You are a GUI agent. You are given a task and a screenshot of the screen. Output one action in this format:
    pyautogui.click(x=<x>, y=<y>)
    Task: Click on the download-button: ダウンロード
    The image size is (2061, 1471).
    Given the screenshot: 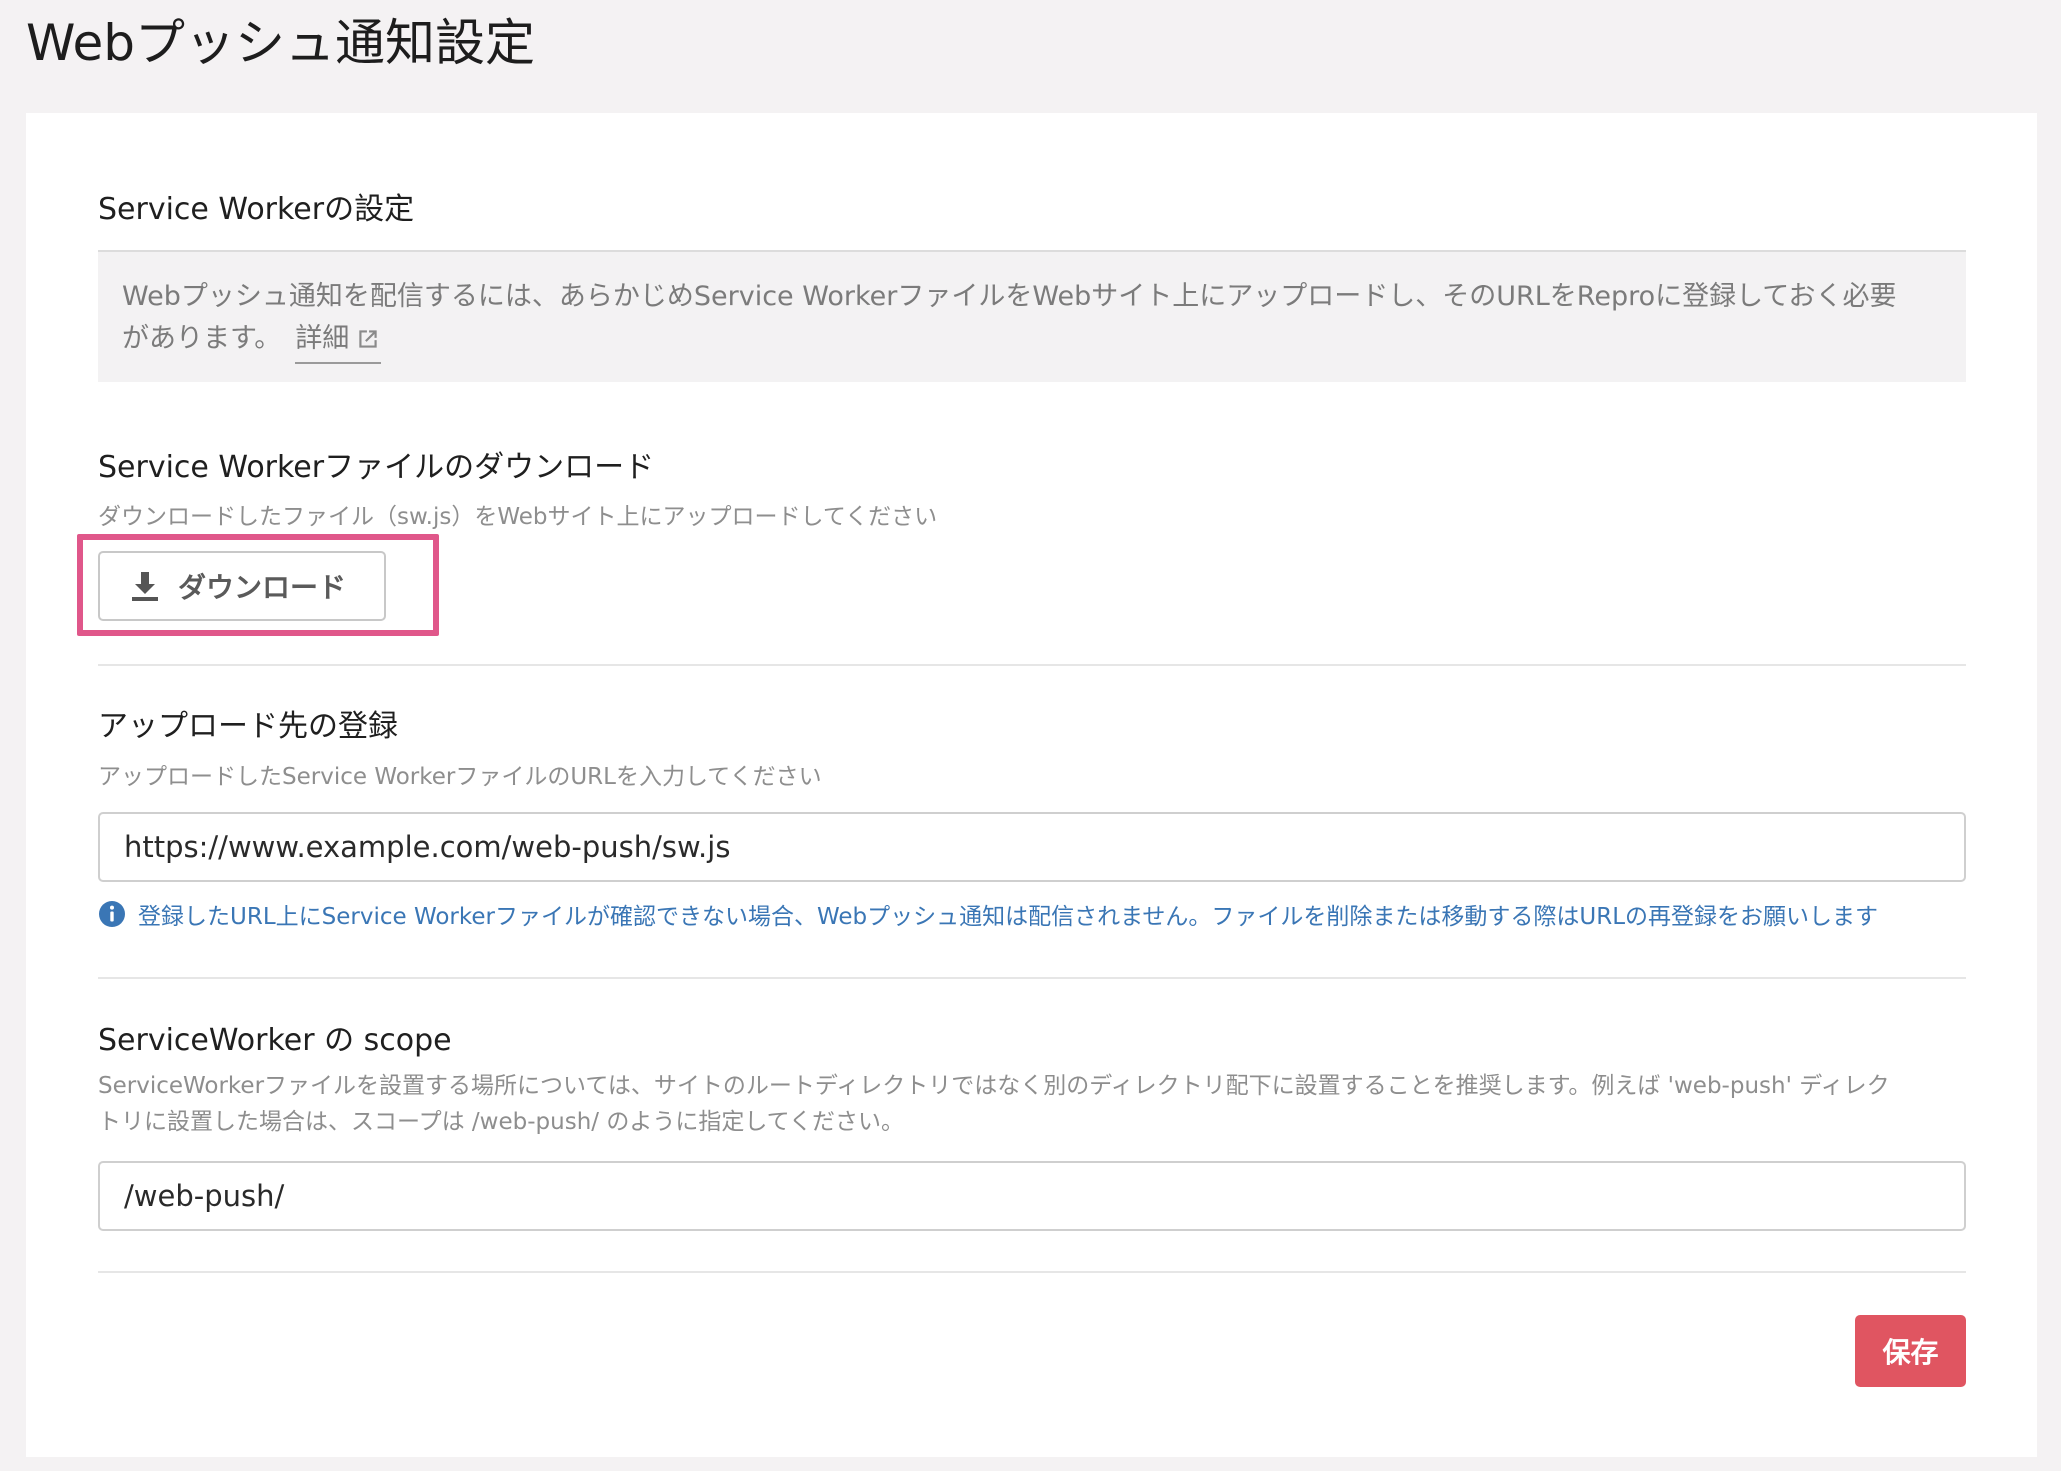 What is the action you would take?
    pyautogui.click(x=242, y=586)
    